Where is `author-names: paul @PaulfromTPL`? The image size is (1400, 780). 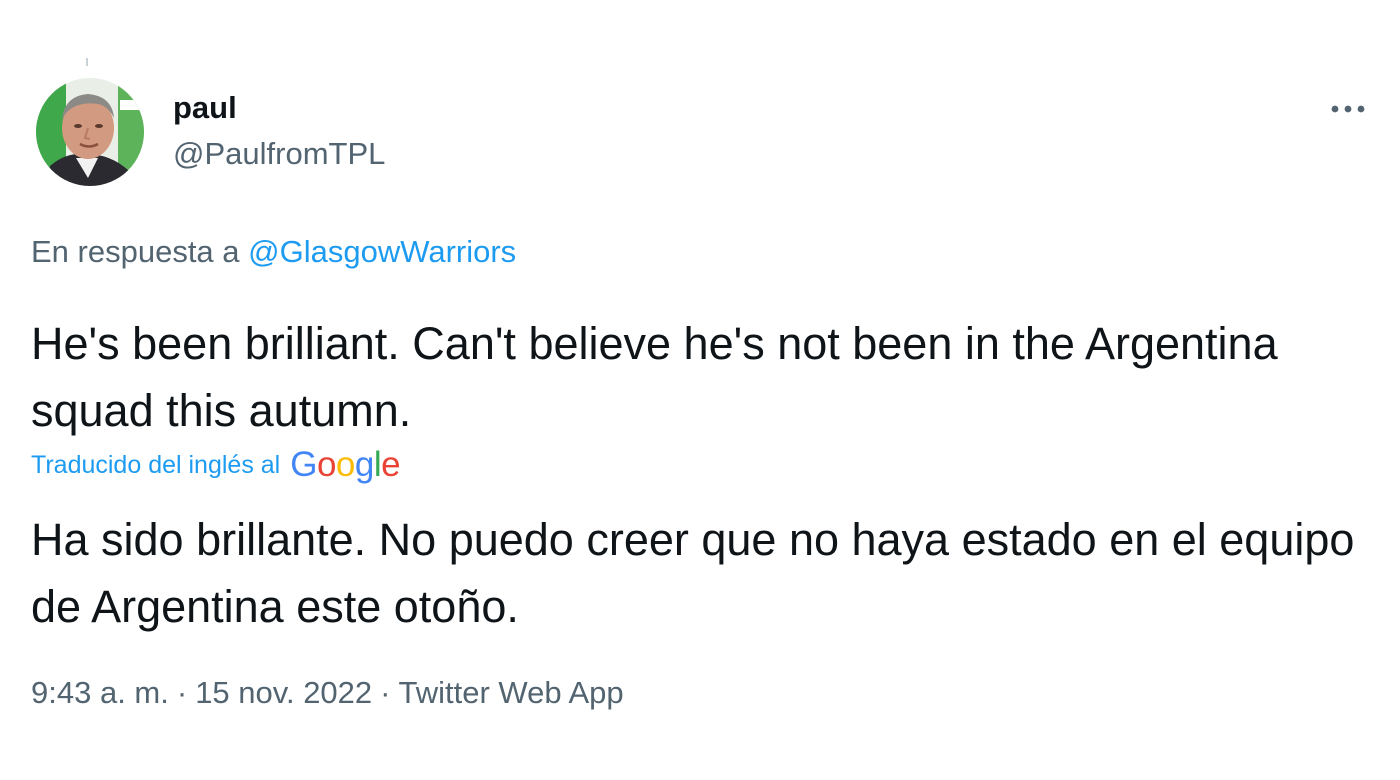
author-names: paul @PaulfromTPL is located at coordinates (279, 131).